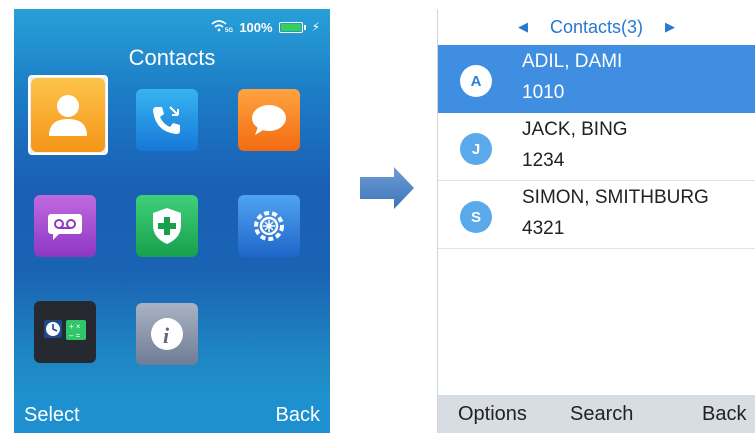 Image resolution: width=755 pixels, height=433 pixels. Describe the element at coordinates (572, 61) in the screenshot. I see `contact-name: ADIL, DAMI` at that location.